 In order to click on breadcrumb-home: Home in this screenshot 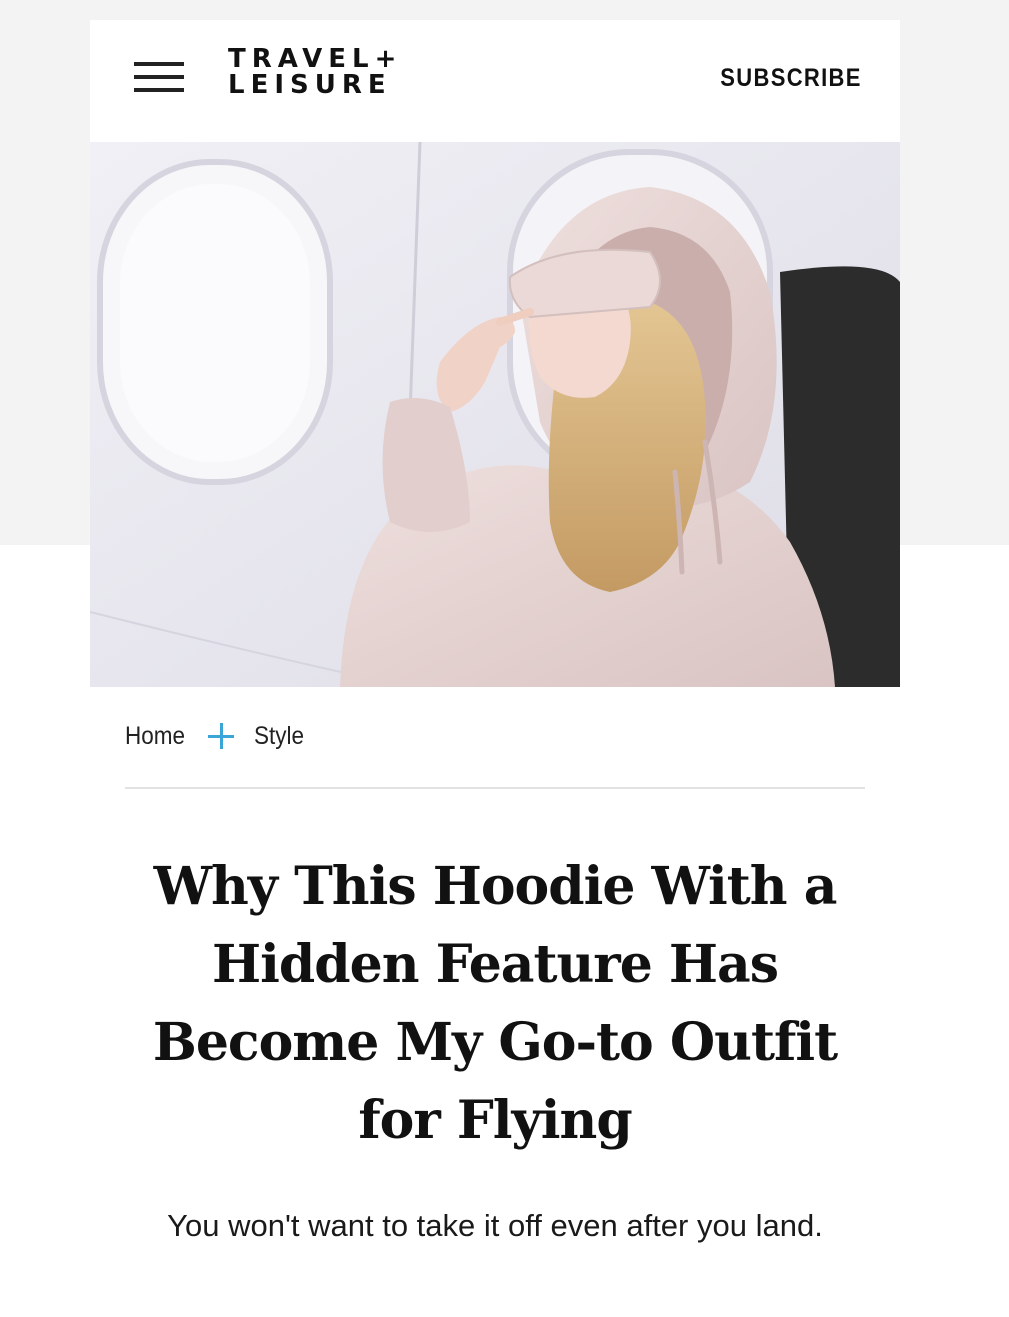, I will do `click(155, 736)`.